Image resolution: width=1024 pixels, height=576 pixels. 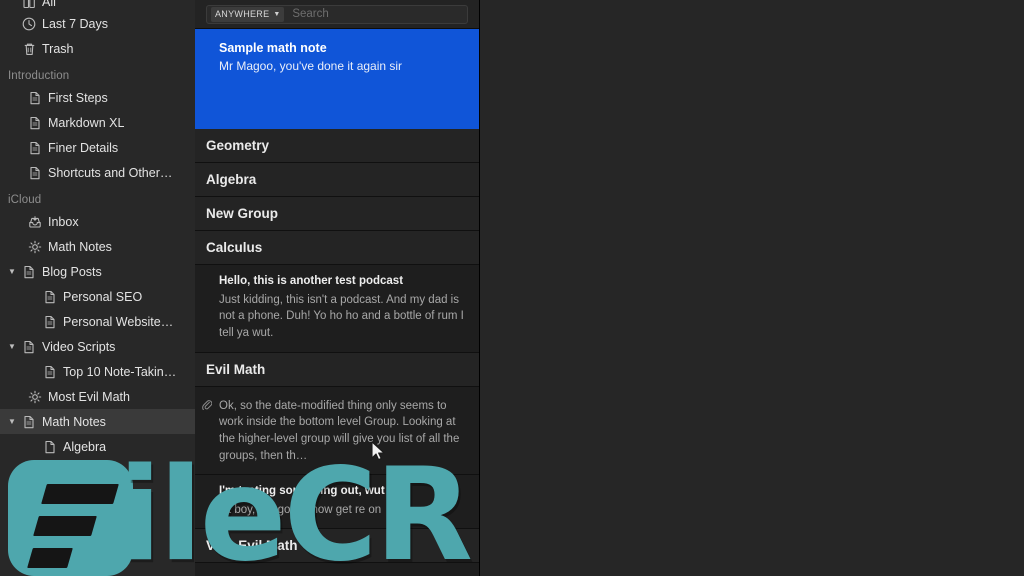 I want to click on list-group-row: Evil Math, so click(x=337, y=369).